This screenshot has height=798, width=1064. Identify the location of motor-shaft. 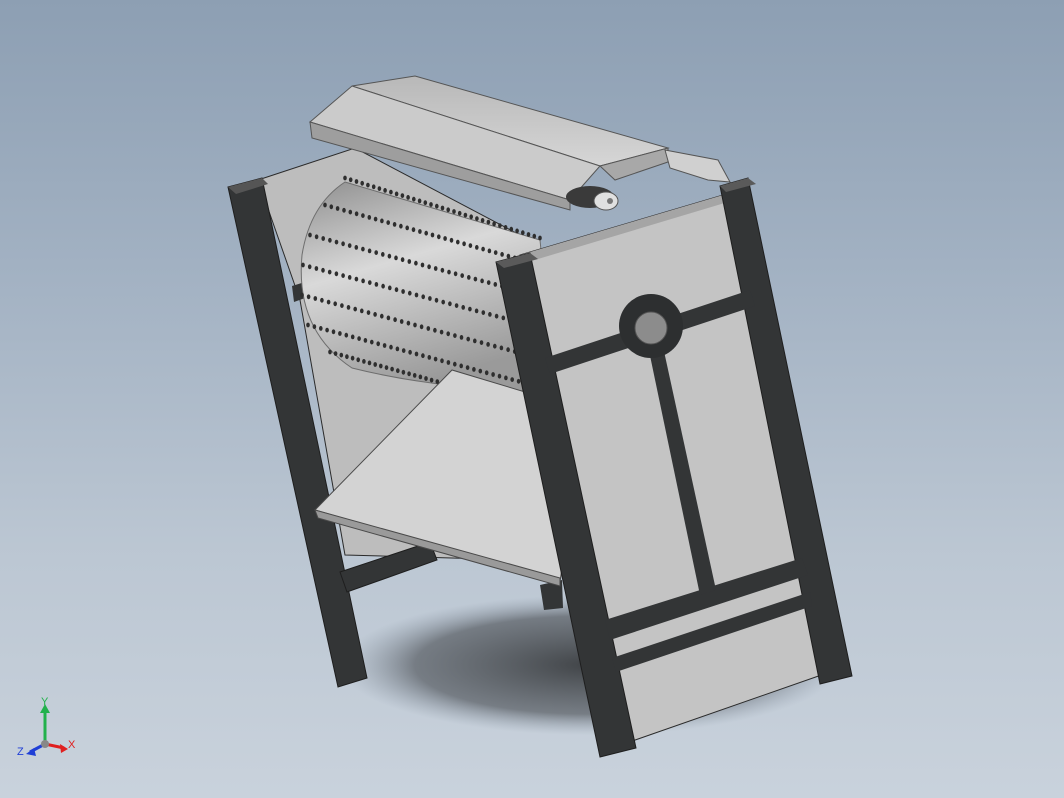
(592, 198).